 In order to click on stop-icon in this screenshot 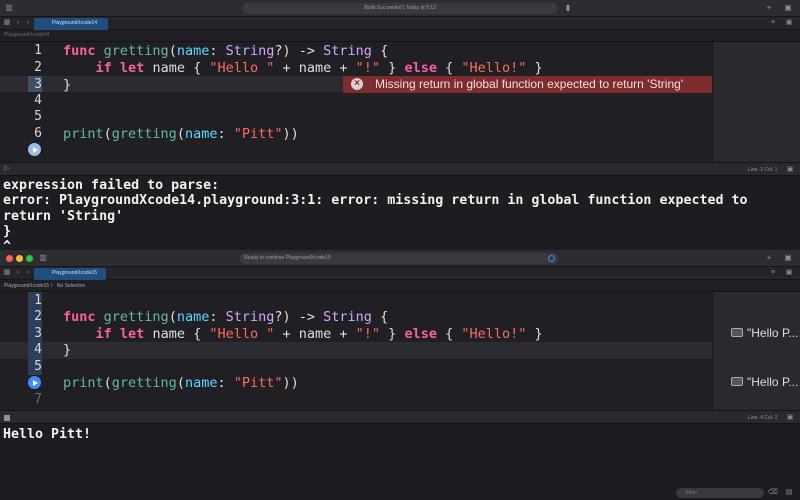, I will do `click(7, 418)`.